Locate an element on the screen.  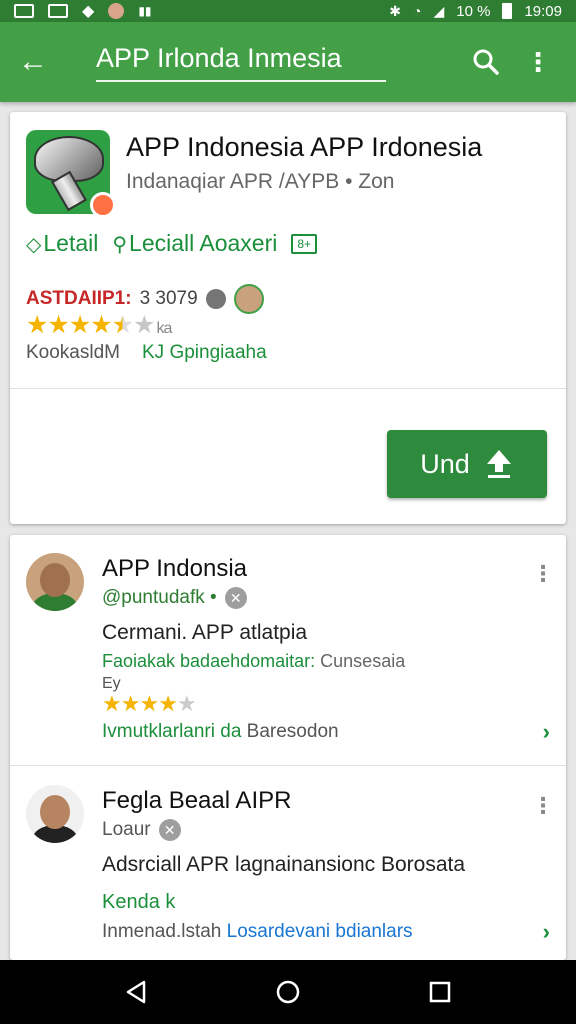
age-rating-badge: 8+ is located at coordinates (304, 243).